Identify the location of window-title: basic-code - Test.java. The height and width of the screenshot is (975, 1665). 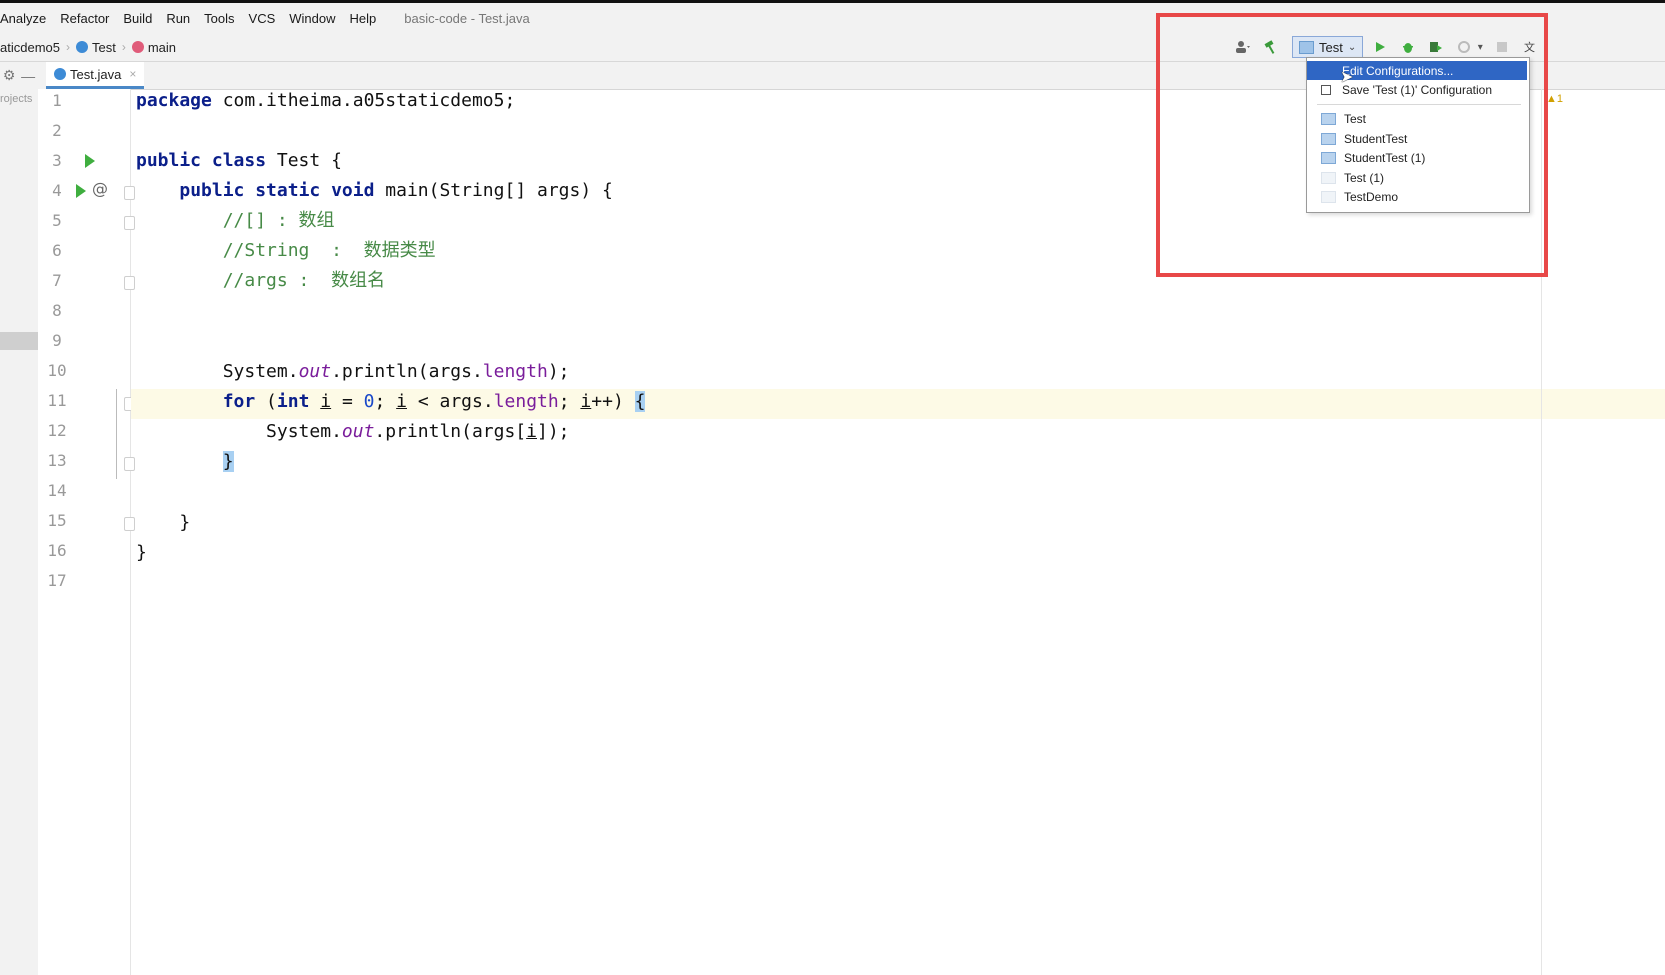
(467, 18).